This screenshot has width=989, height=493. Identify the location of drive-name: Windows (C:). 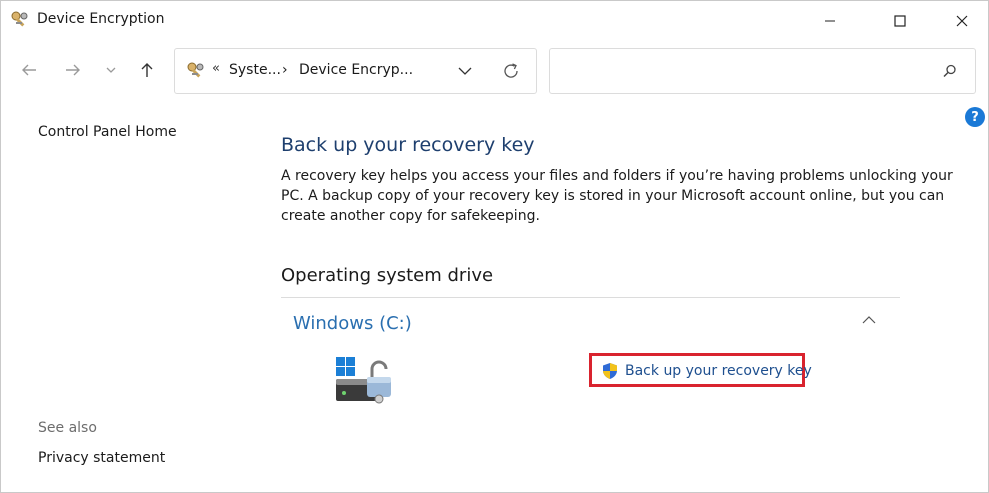
(352, 323).